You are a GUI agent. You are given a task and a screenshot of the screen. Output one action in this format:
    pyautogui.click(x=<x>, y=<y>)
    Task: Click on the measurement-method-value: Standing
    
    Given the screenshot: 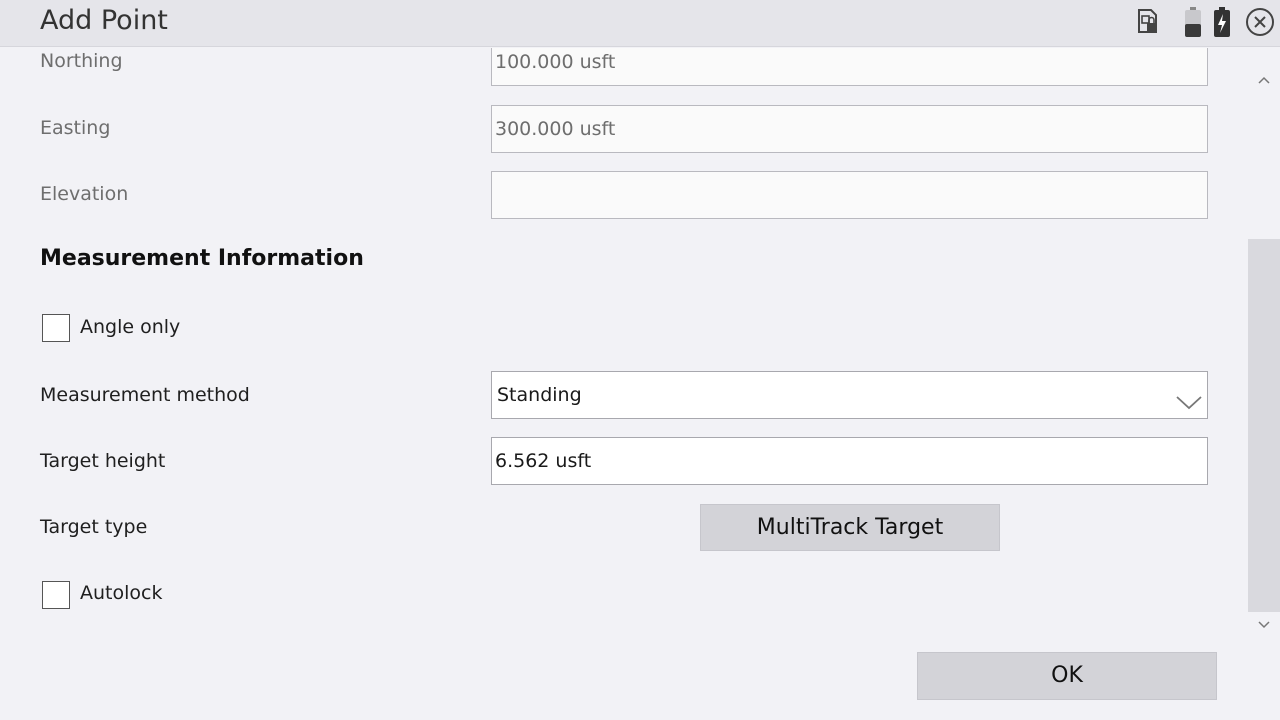 What is the action you would take?
    pyautogui.click(x=539, y=395)
    